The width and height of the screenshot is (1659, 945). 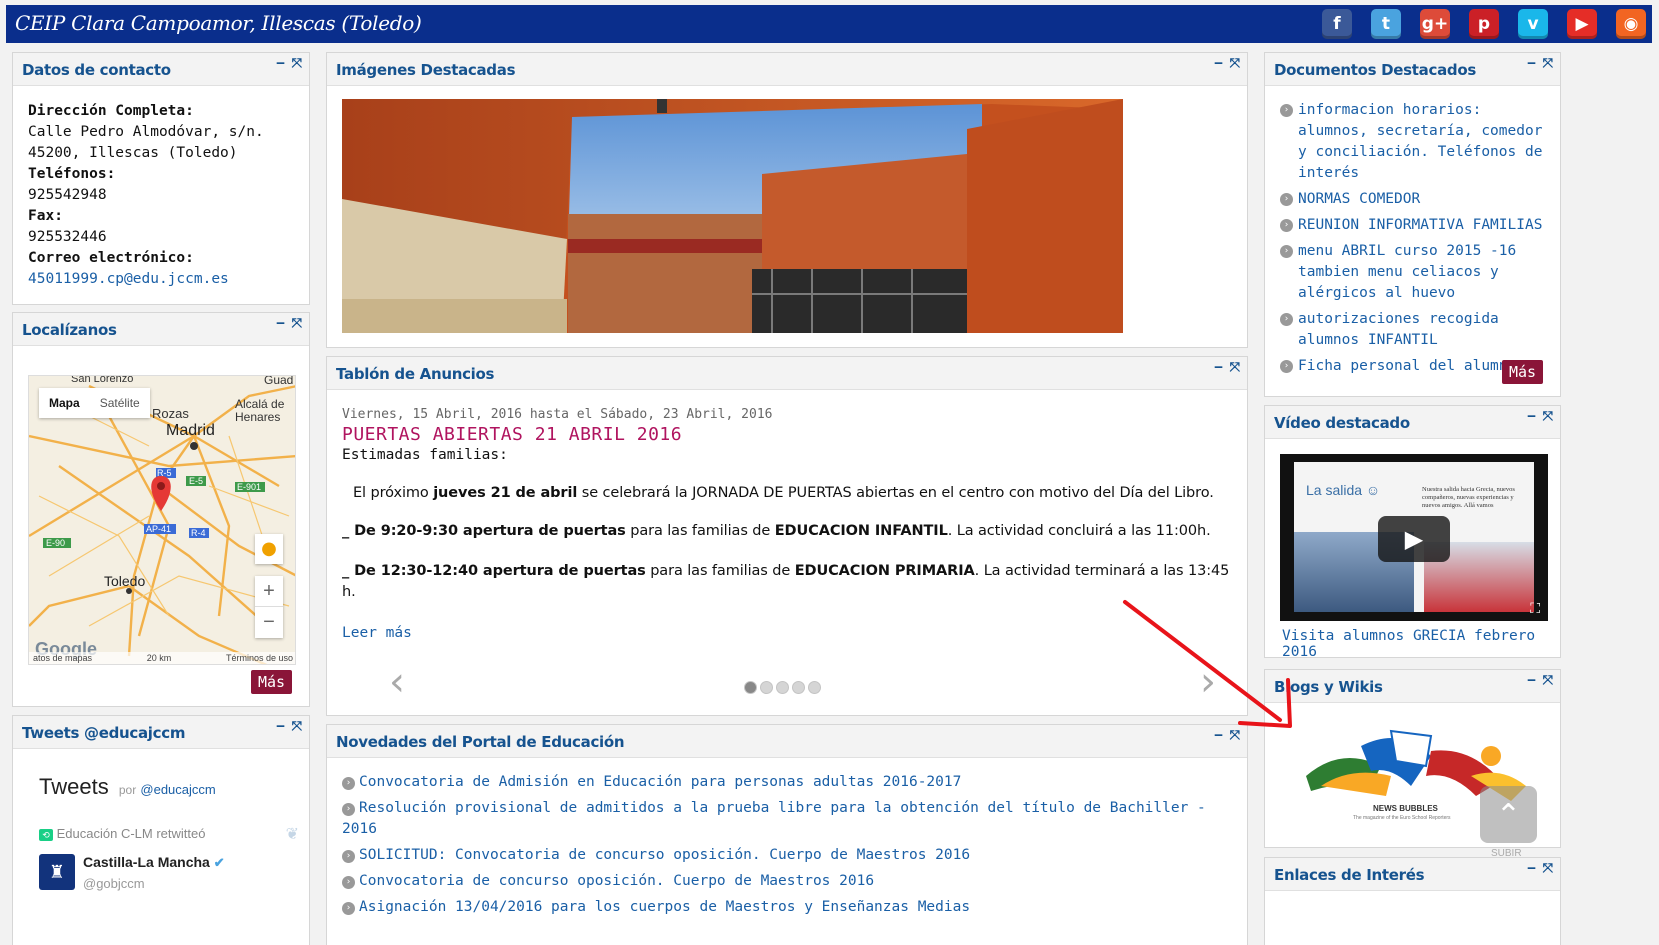 What do you see at coordinates (72, 174) in the screenshot?
I see `phones-label: Teléfonos:` at bounding box center [72, 174].